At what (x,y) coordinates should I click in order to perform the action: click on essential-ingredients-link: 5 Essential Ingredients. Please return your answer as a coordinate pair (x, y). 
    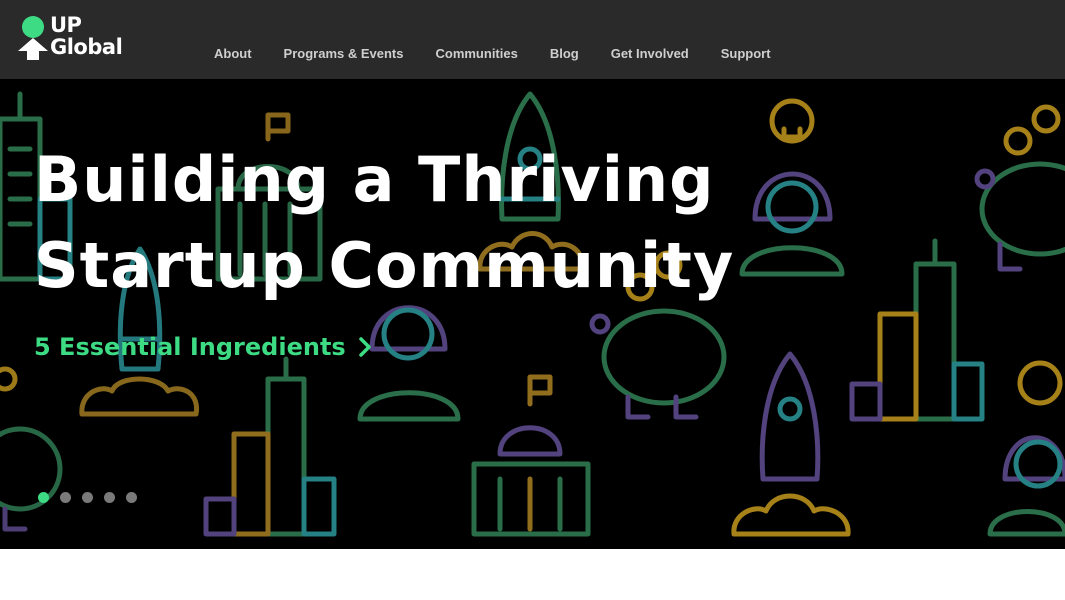
    Looking at the image, I should click on (203, 347).